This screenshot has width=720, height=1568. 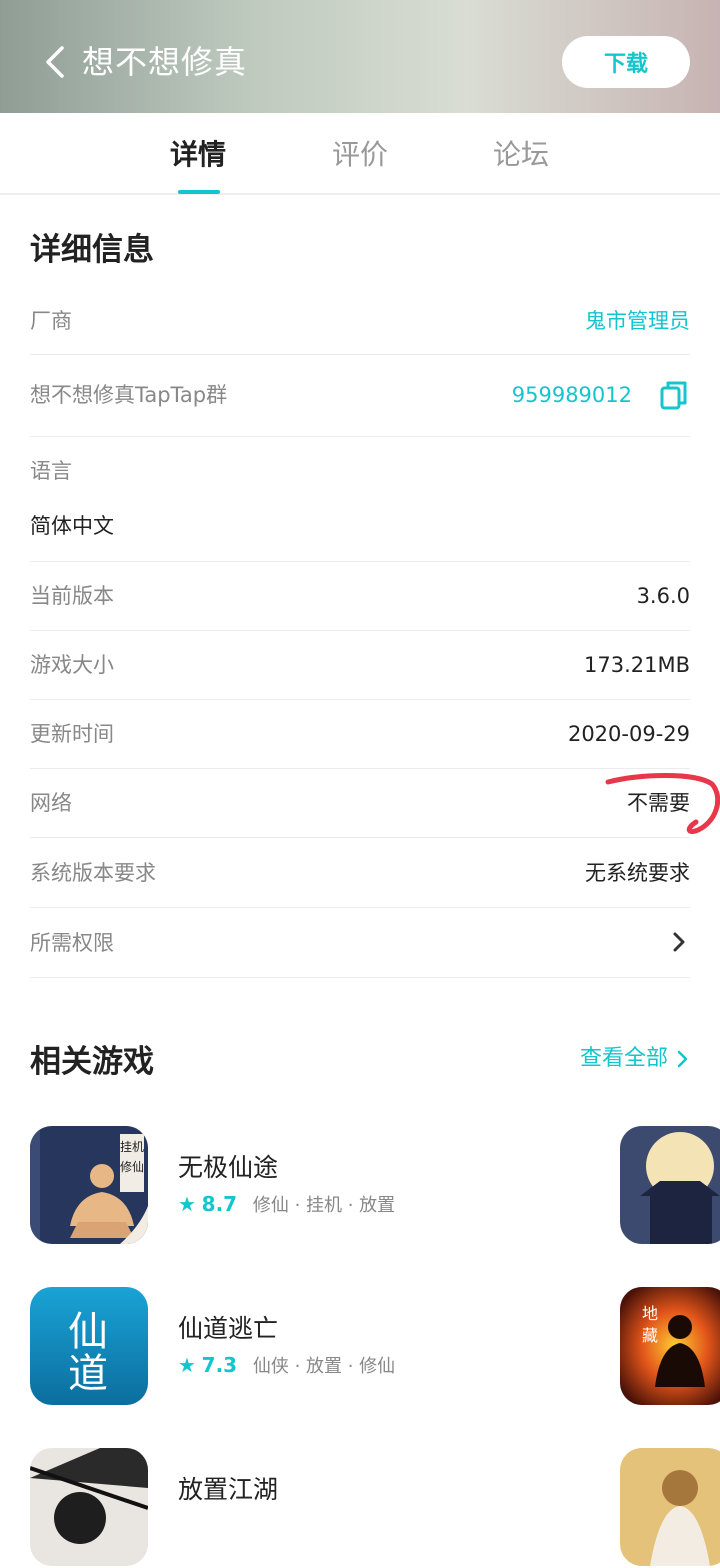 I want to click on version-label: 当前版本, so click(x=72, y=596).